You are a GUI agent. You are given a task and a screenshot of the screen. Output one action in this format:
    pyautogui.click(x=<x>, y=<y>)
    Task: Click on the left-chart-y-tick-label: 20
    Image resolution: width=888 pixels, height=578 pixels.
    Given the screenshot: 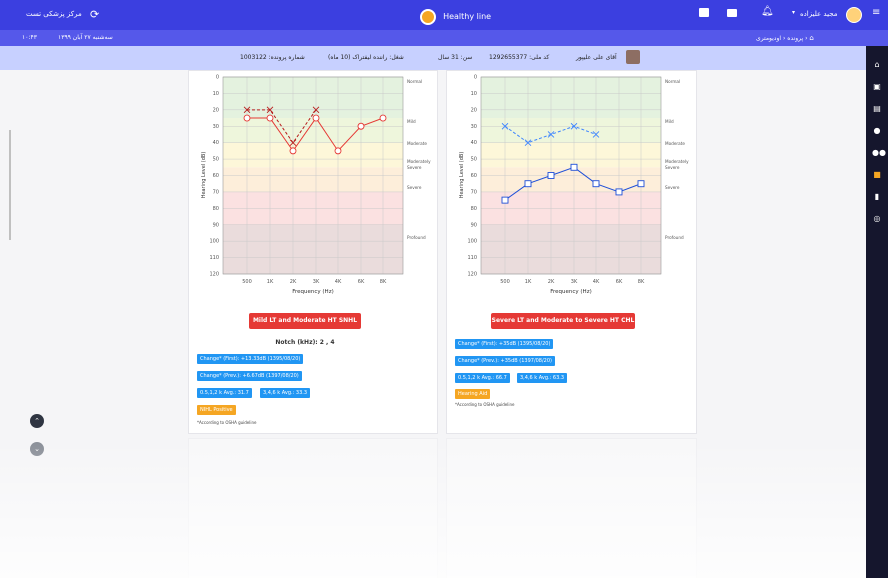 What is the action you would take?
    pyautogui.click(x=216, y=110)
    